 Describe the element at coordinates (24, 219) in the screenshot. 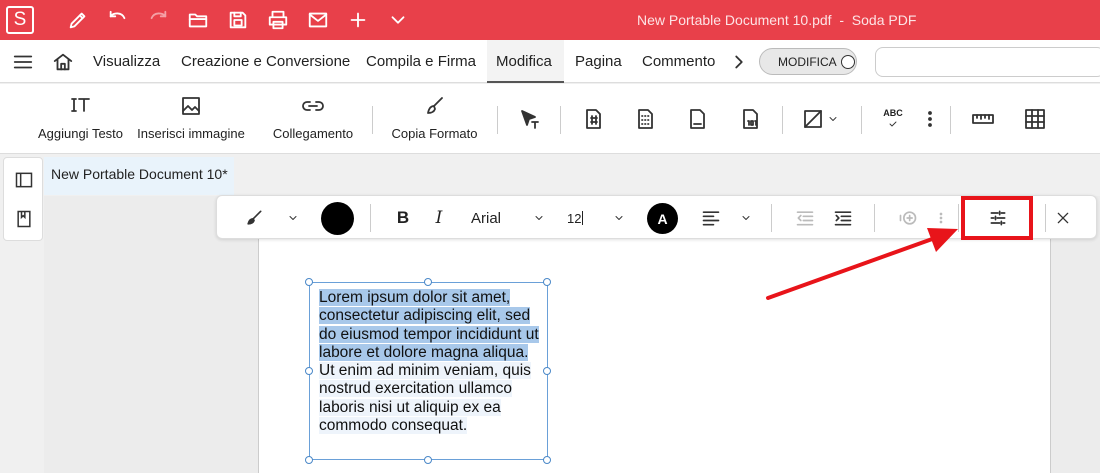

I see `bookmark-icon` at that location.